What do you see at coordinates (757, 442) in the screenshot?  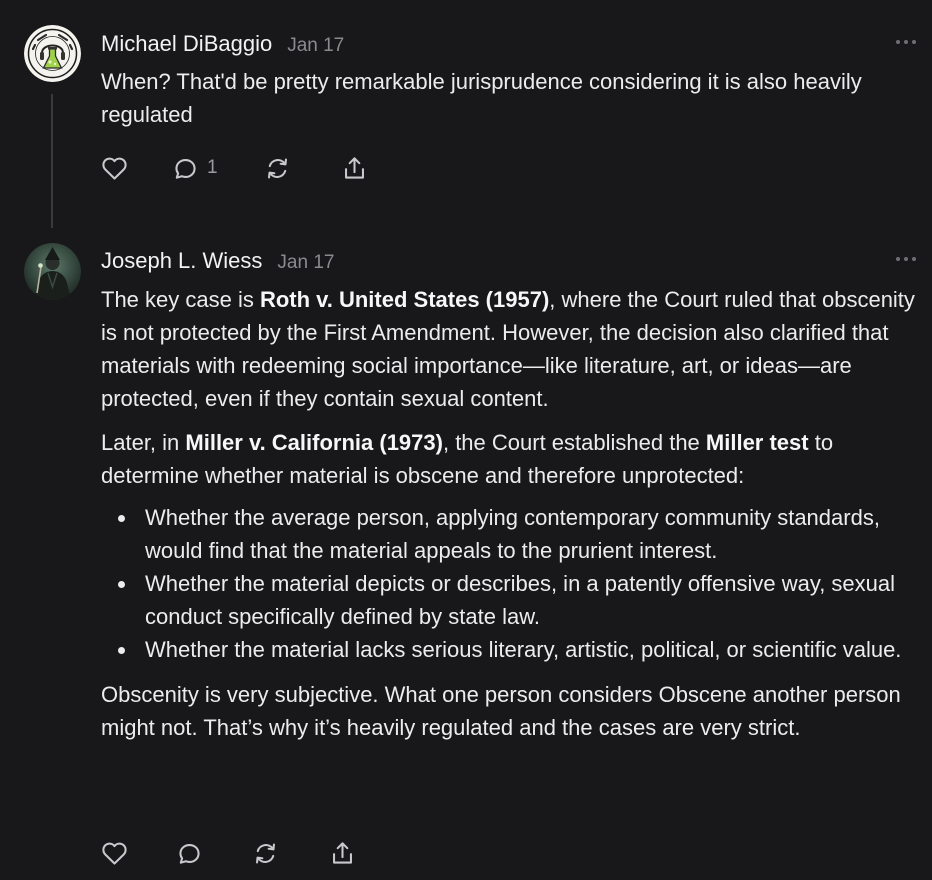 I see `miller-test-term: Miller test` at bounding box center [757, 442].